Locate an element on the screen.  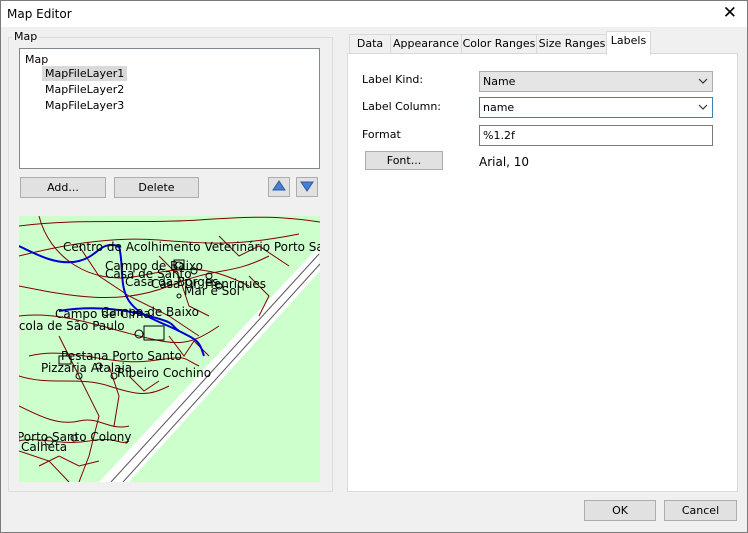
format-value: %1.2f is located at coordinates (499, 135).